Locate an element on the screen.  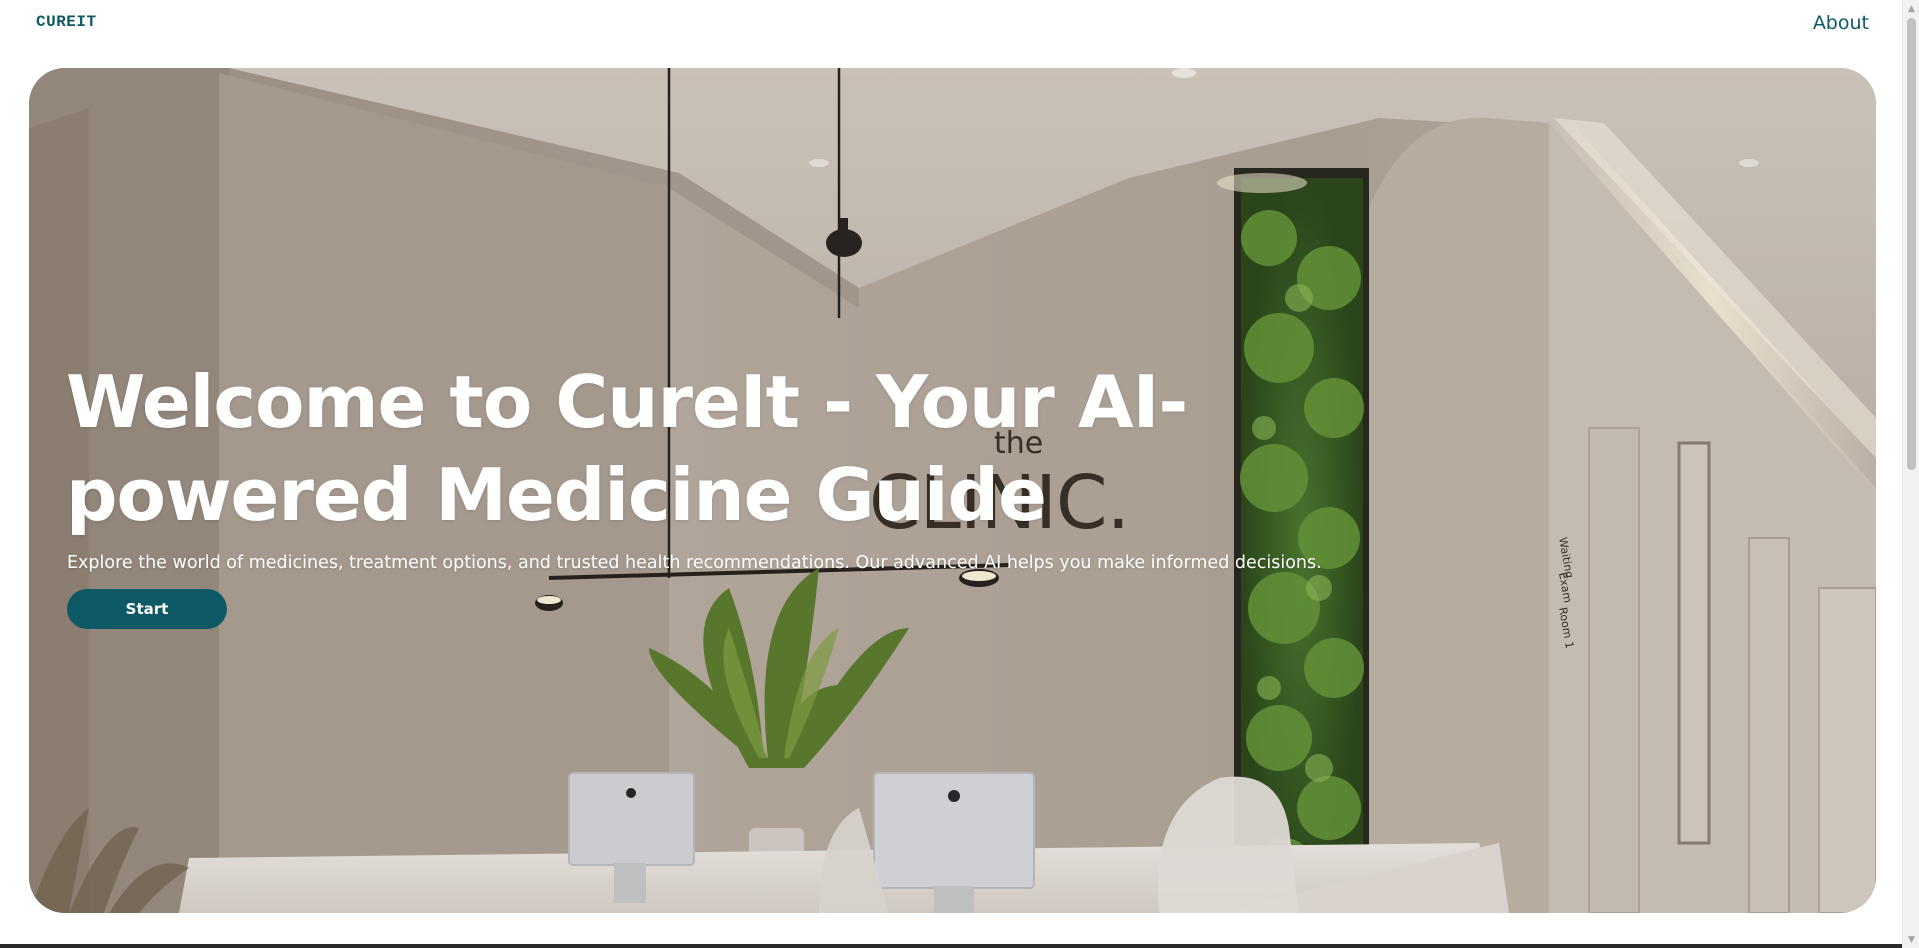
scroll-up-arrow-icon: ▲ is located at coordinates (1911, 8).